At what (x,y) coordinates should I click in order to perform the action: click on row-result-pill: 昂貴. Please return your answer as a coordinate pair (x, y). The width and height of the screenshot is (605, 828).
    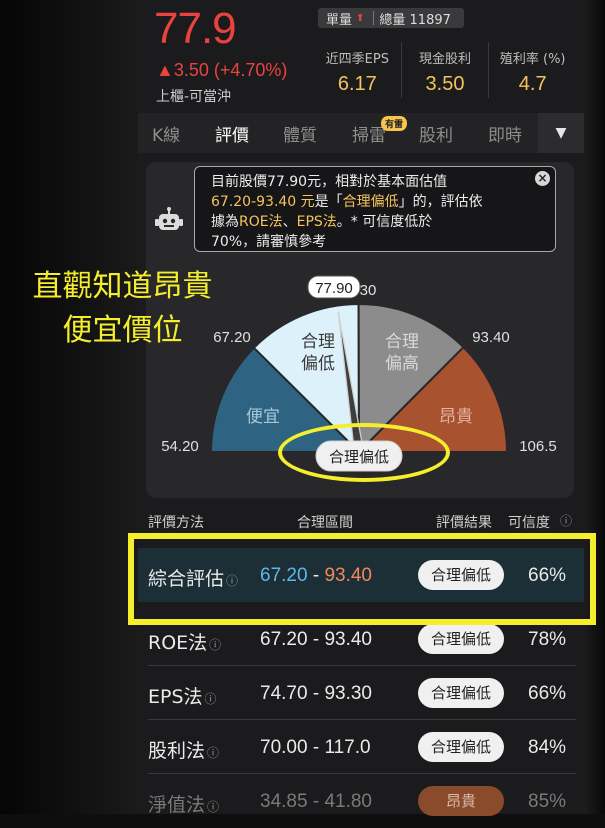
    Looking at the image, I should click on (461, 801).